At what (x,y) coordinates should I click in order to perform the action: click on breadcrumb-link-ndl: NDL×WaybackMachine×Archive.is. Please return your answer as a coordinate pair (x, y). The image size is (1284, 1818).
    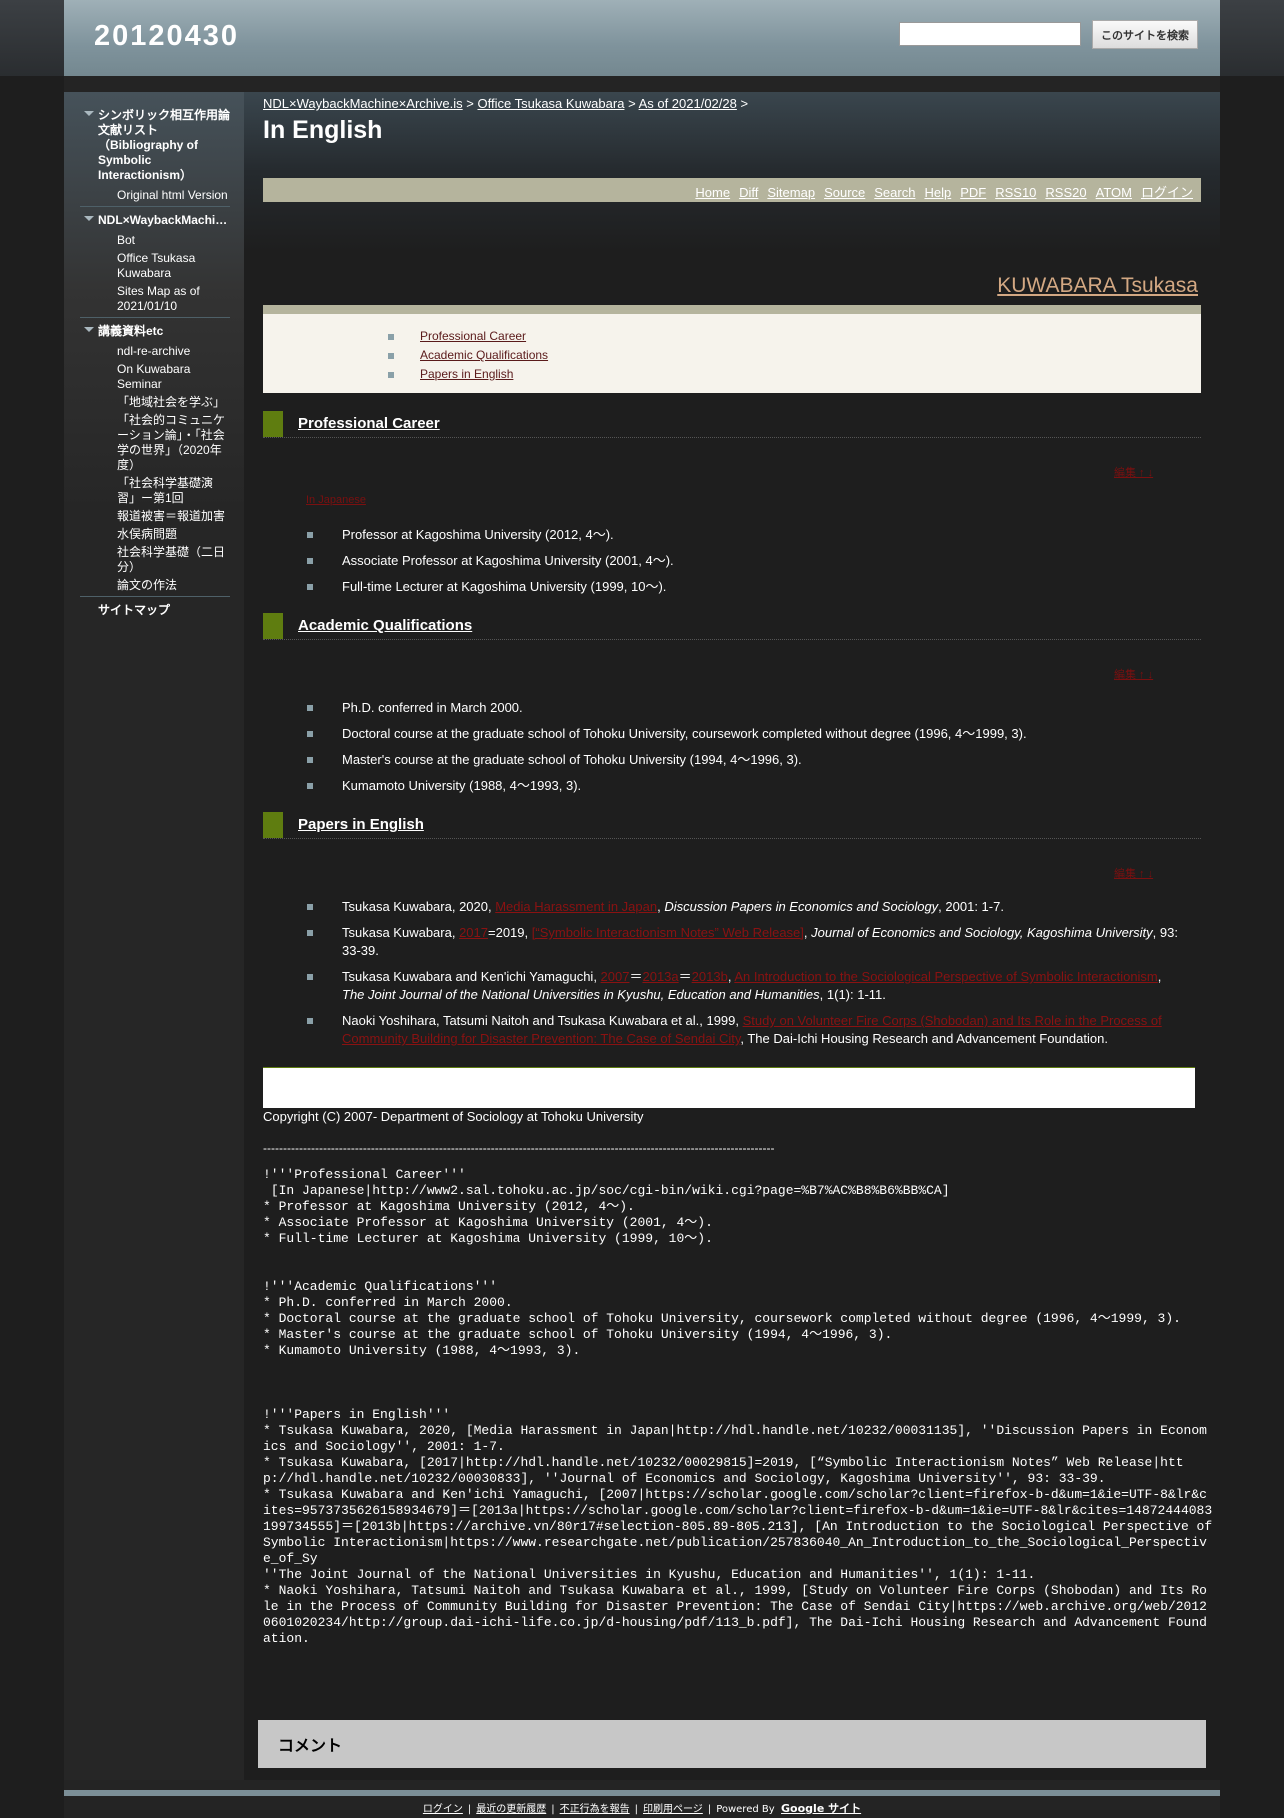
    Looking at the image, I should click on (363, 103).